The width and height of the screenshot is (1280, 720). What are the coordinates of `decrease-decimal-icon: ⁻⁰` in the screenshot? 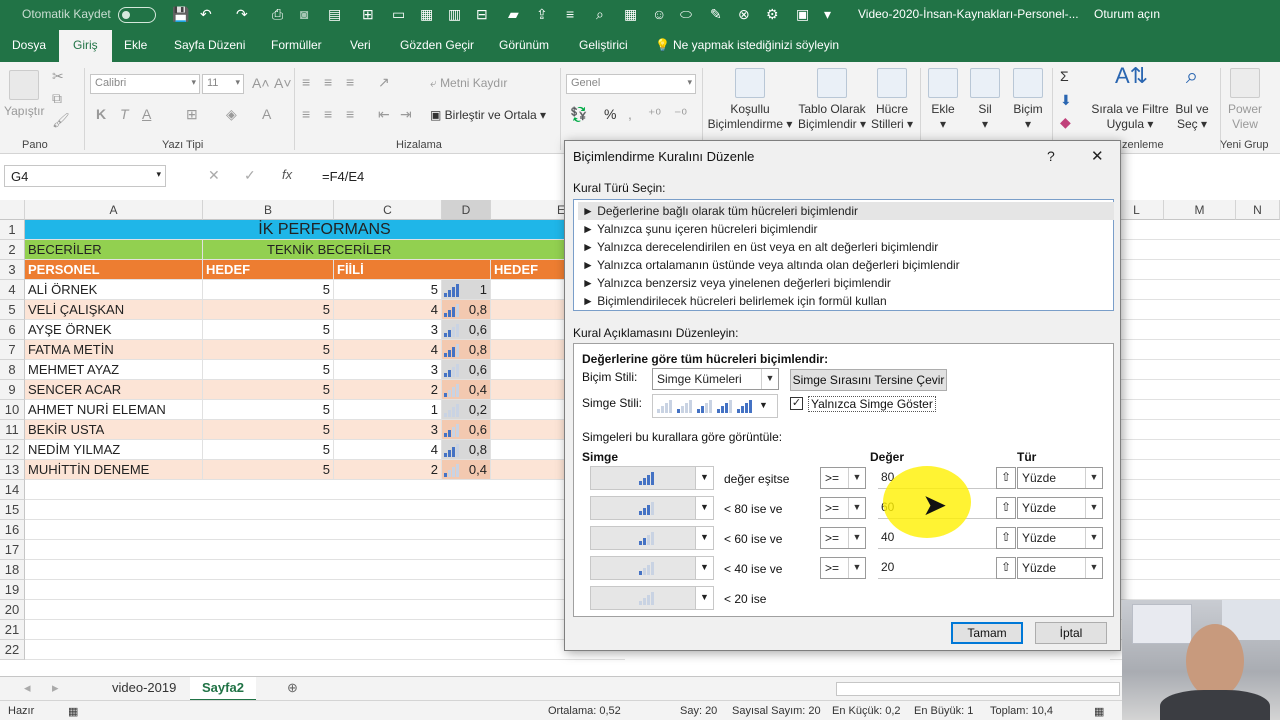 It's located at (680, 114).